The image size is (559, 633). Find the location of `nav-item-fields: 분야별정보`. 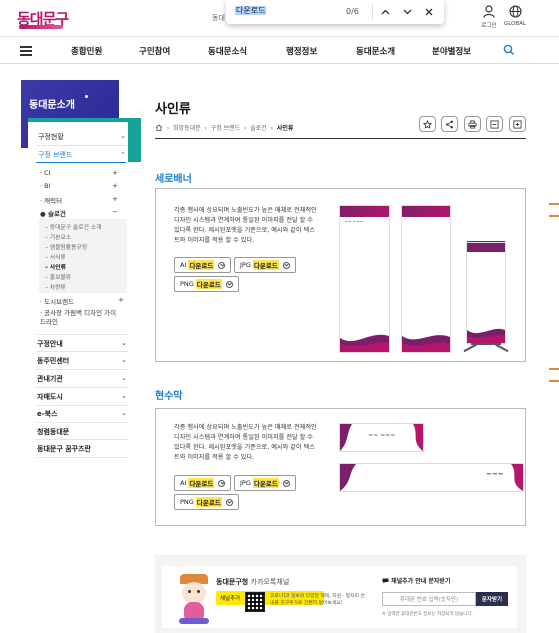

nav-item-fields: 분야별정보 is located at coordinates (451, 51).